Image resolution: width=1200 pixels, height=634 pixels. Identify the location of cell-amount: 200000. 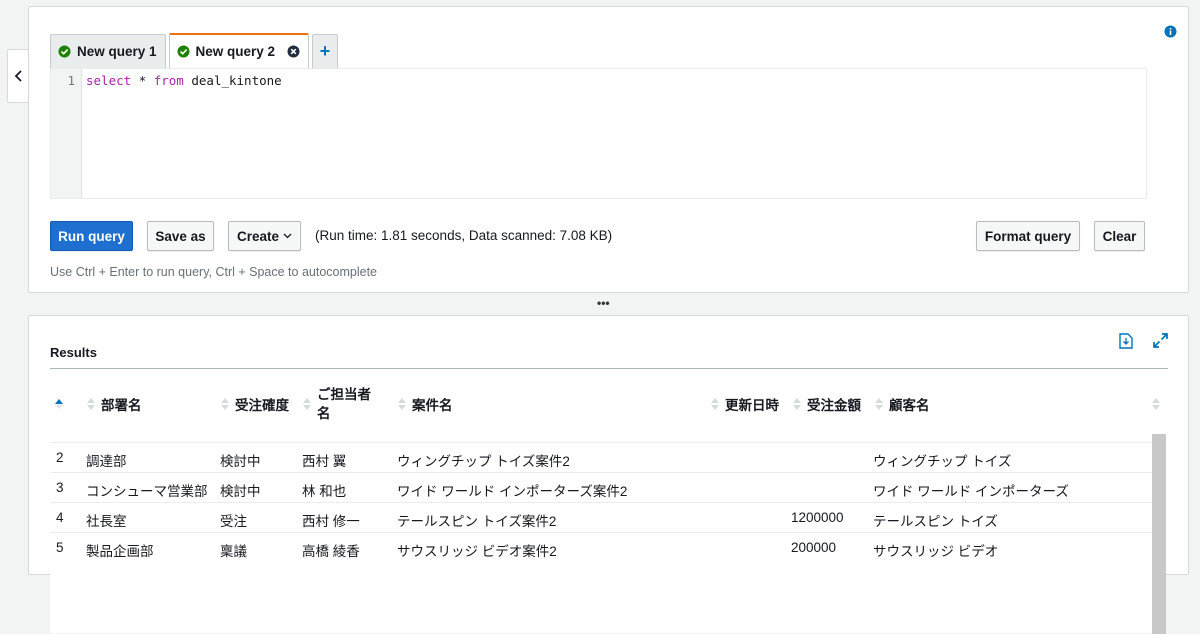
(814, 547).